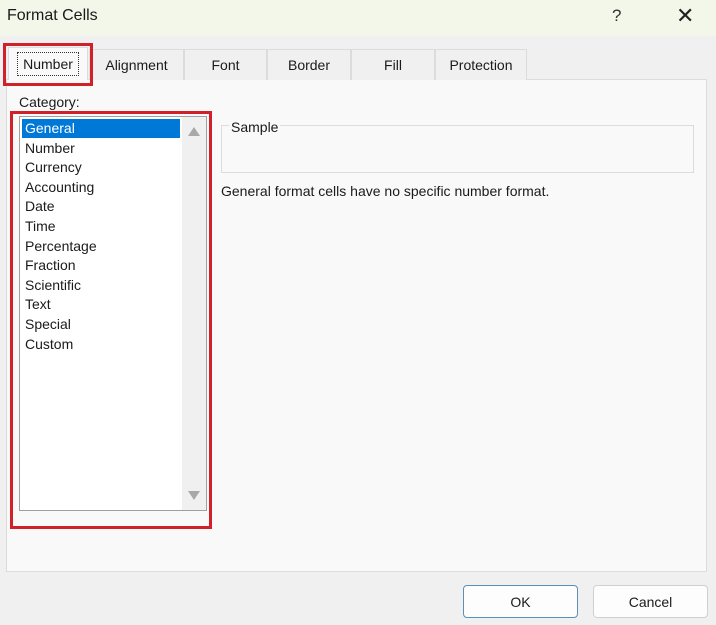 The height and width of the screenshot is (625, 716). What do you see at coordinates (616, 16) in the screenshot?
I see `help-icon: ?` at bounding box center [616, 16].